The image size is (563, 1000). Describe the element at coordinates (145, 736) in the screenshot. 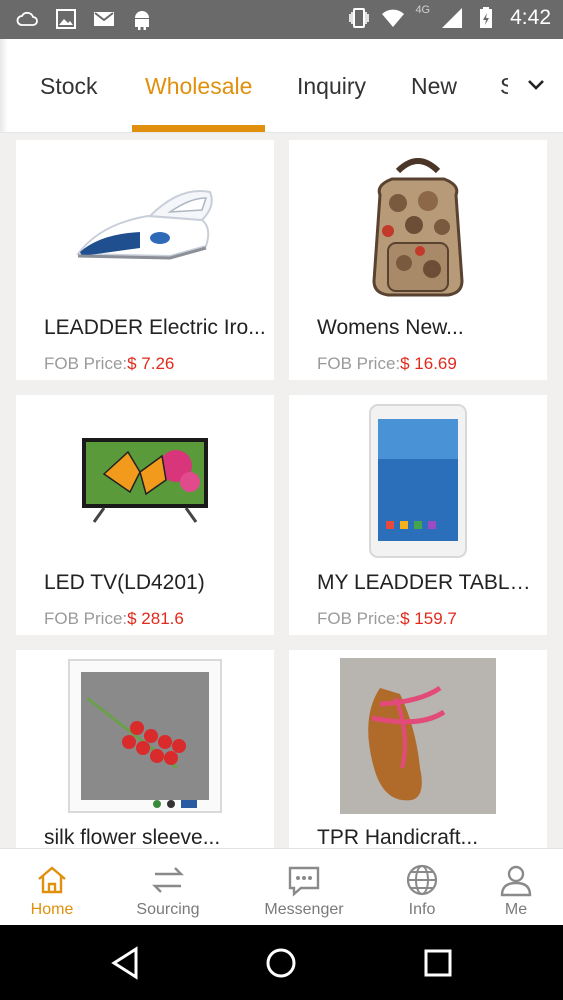

I see `product-image-silk-flower` at that location.